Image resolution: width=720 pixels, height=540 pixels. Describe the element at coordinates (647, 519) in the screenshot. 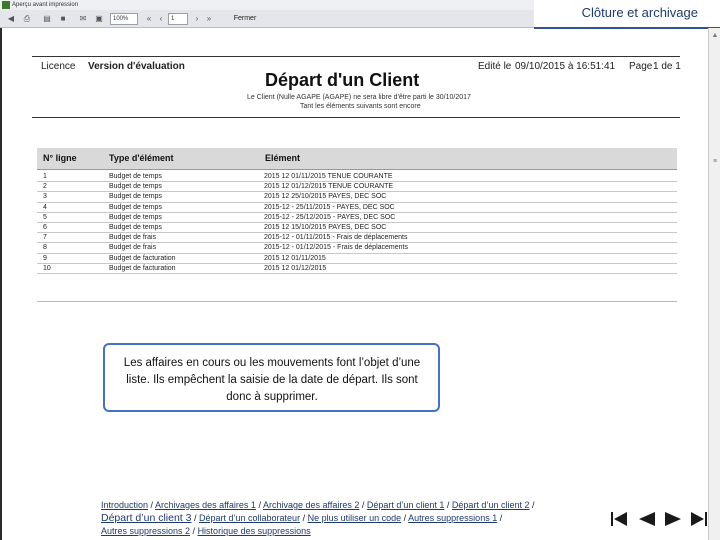

I see `previous-icon` at that location.